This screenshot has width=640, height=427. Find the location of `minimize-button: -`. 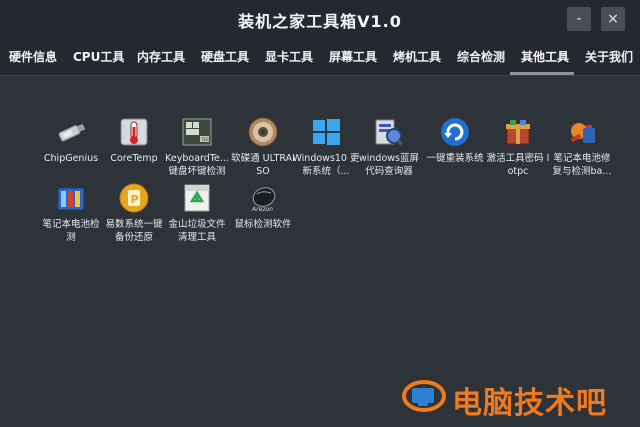

minimize-button: - is located at coordinates (579, 19).